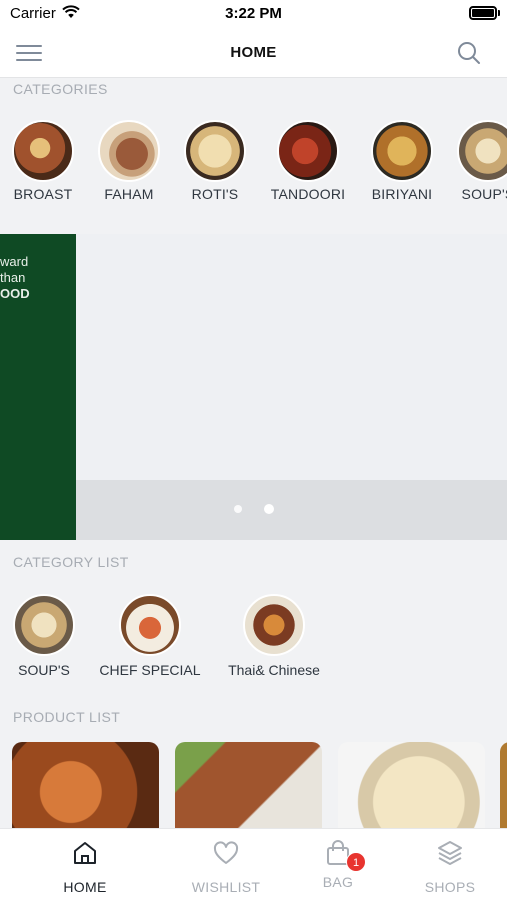 Image resolution: width=507 pixels, height=900 pixels. What do you see at coordinates (291, 510) in the screenshot?
I see `pagination-bar` at bounding box center [291, 510].